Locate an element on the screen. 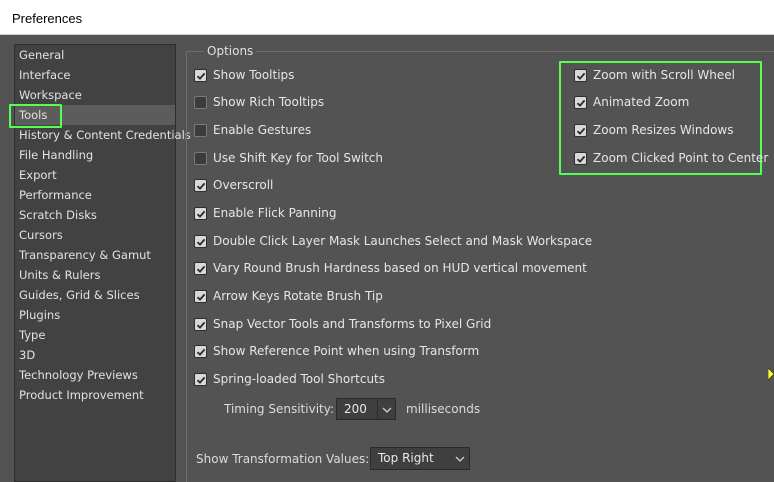 The width and height of the screenshot is (774, 482). zoom-with-scroll-wheel-checkbox: Zoom with Scroll Wheel is located at coordinates (654, 75).